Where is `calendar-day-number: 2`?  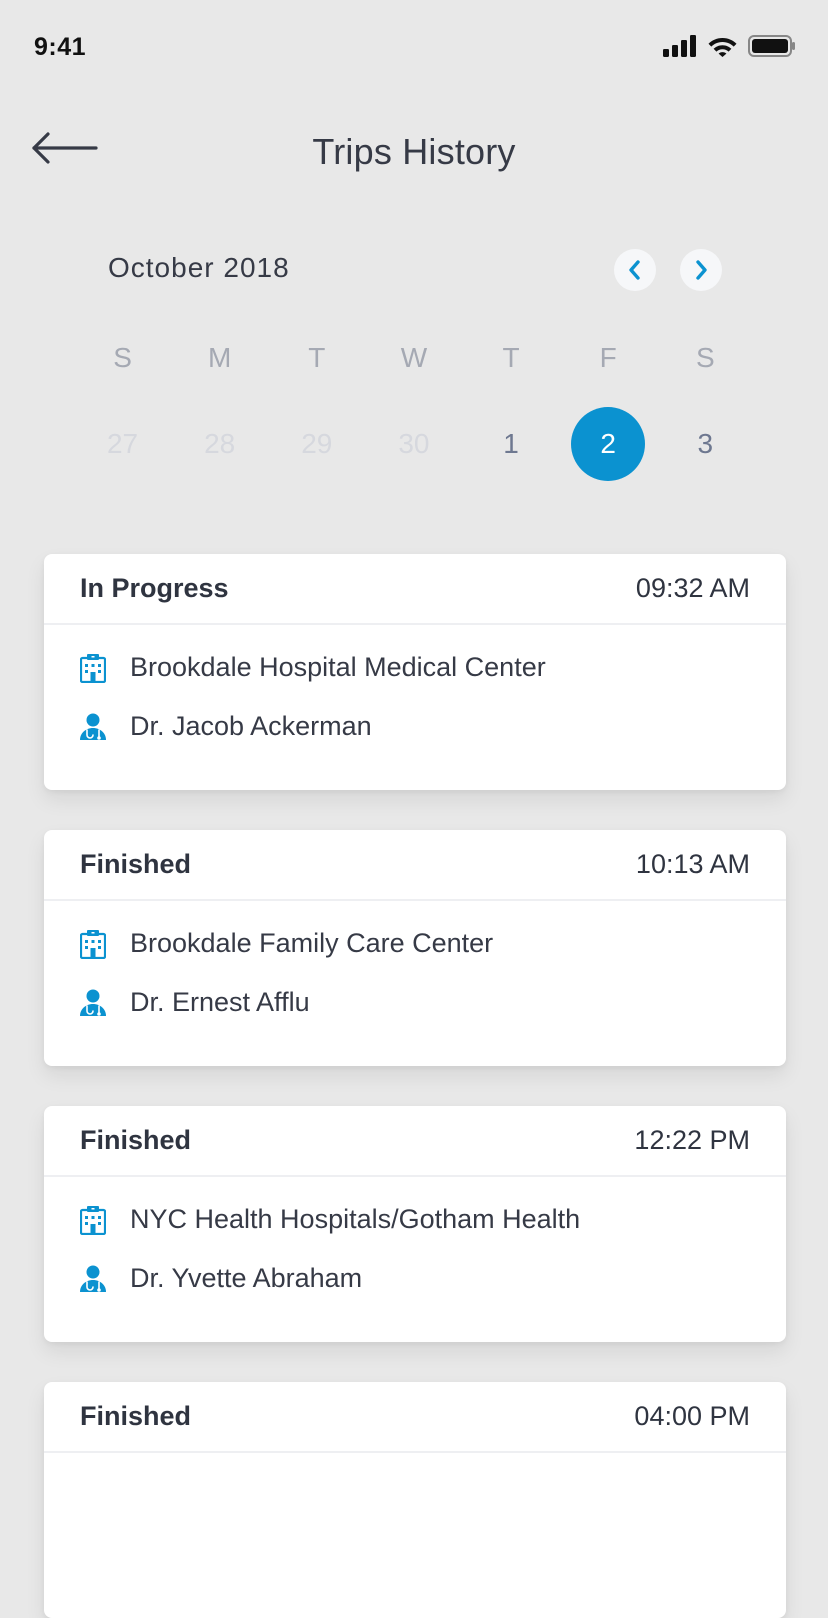
calendar-day-number: 2 is located at coordinates (608, 444).